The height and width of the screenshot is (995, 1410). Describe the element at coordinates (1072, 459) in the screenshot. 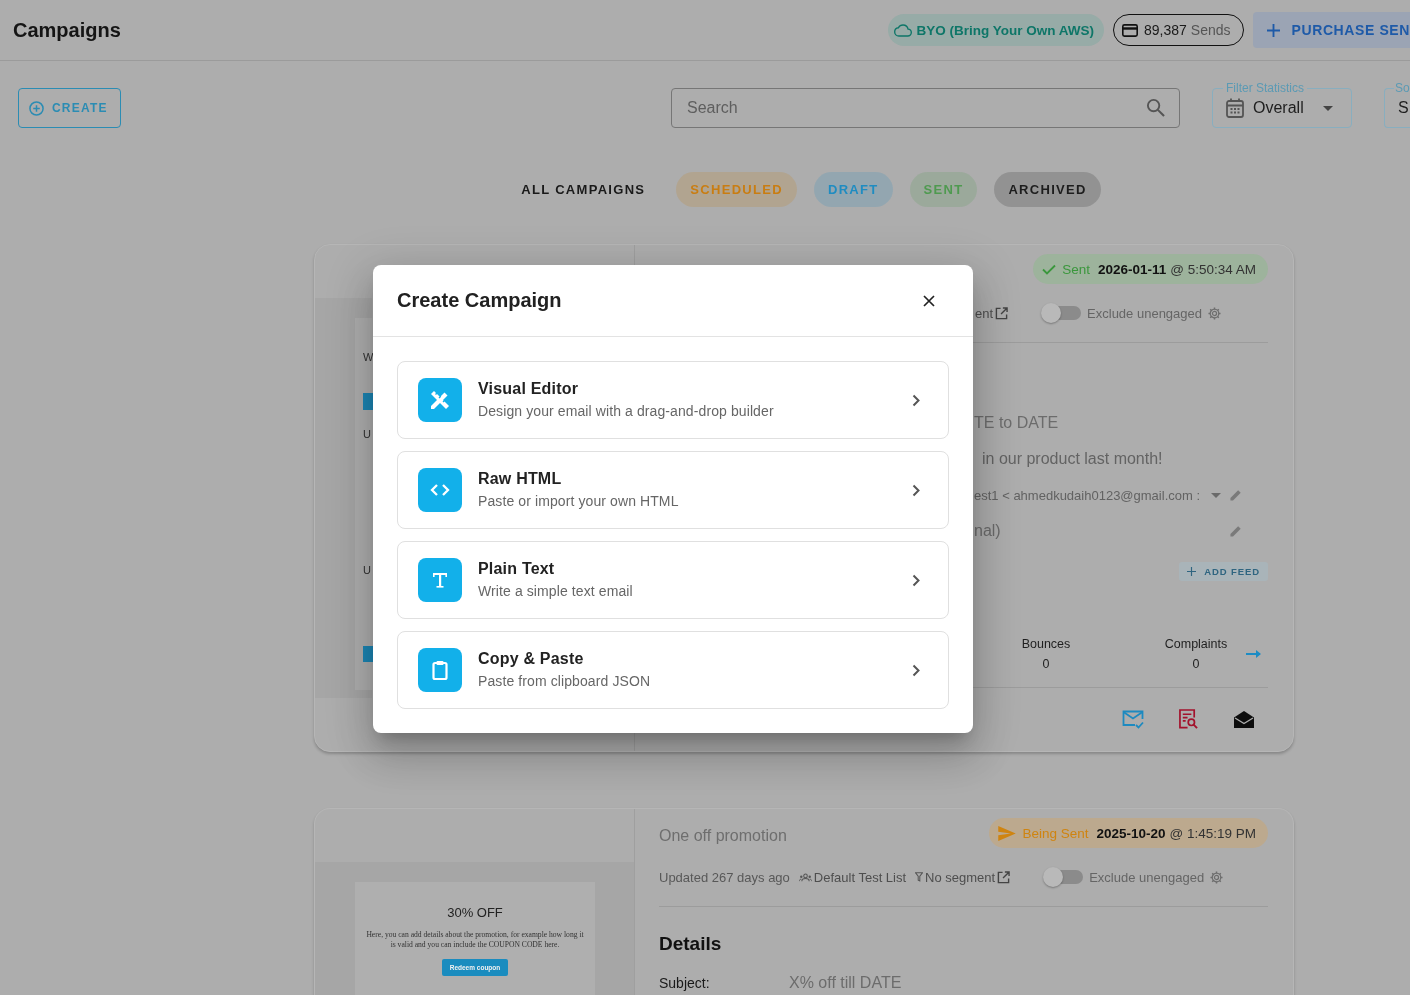

I see `preheader-text: in our product last month!` at that location.